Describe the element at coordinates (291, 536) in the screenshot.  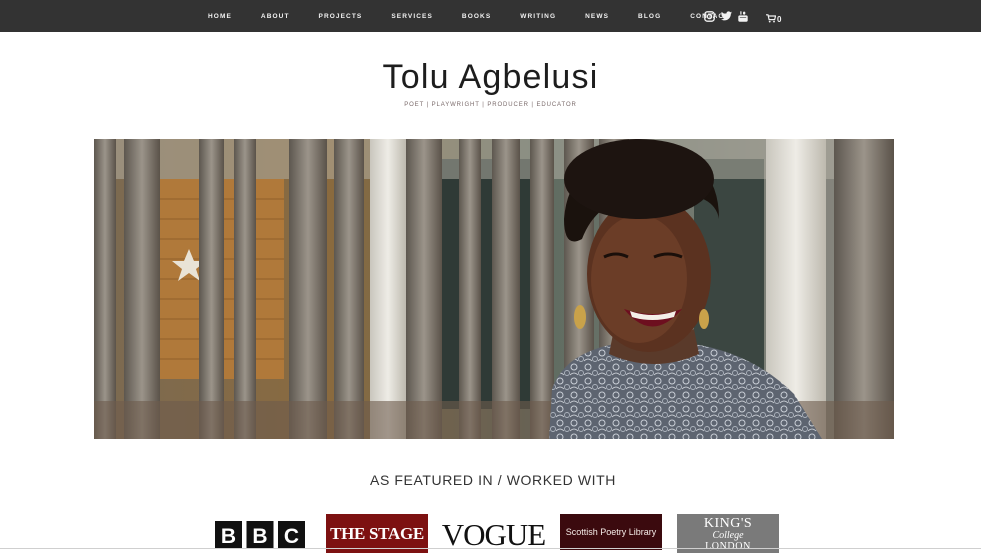
I see `bbc-letter: C` at that location.